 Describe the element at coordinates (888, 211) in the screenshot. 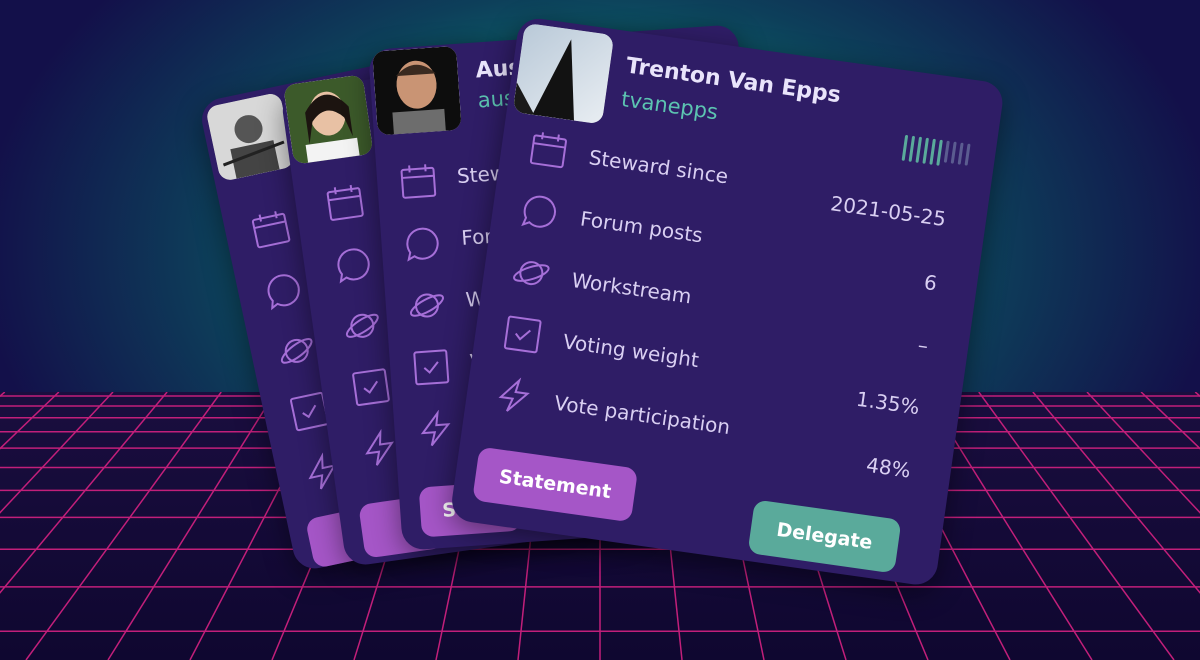

I see `steward-since-value: 2021-05-25` at that location.